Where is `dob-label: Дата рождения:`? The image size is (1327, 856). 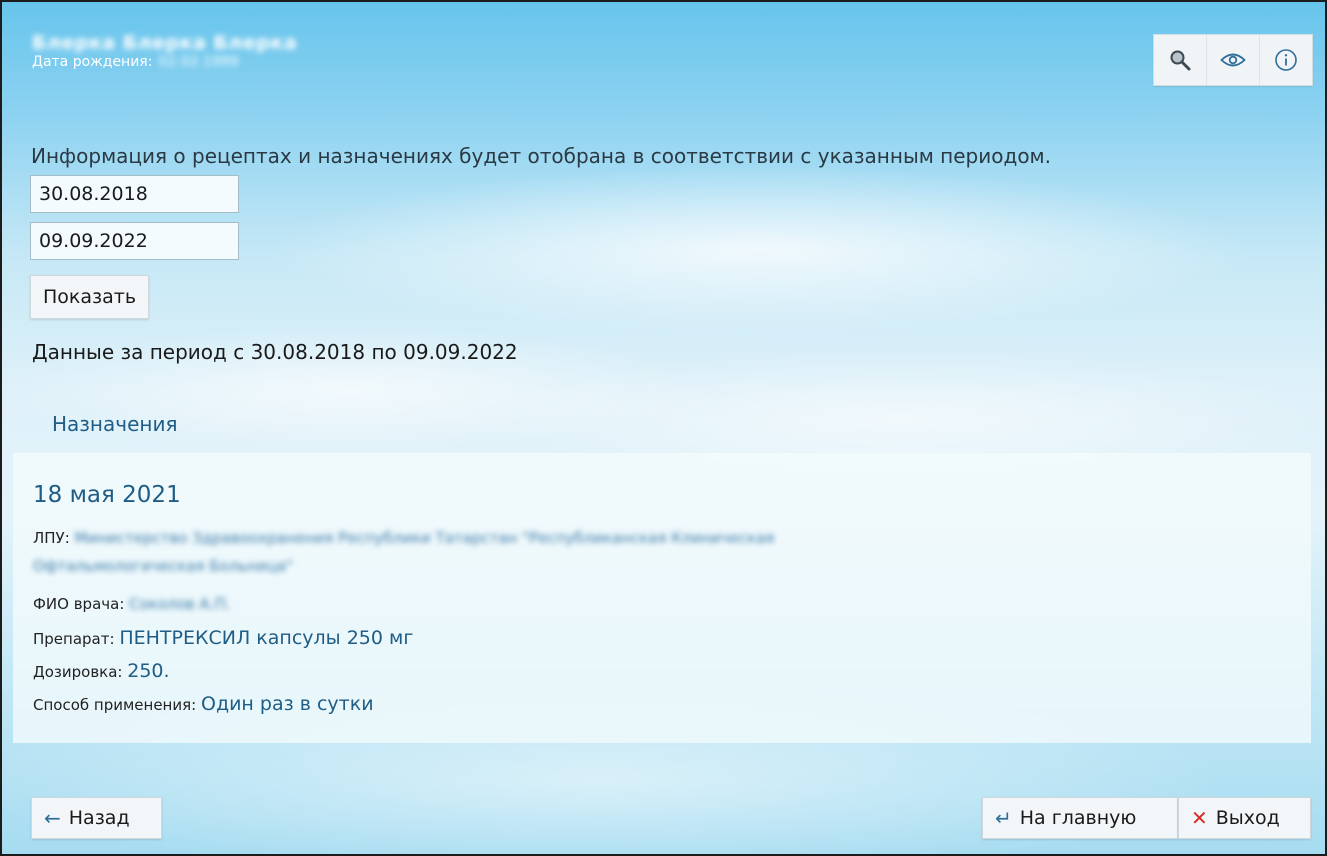
dob-label: Дата рождения: is located at coordinates (92, 62).